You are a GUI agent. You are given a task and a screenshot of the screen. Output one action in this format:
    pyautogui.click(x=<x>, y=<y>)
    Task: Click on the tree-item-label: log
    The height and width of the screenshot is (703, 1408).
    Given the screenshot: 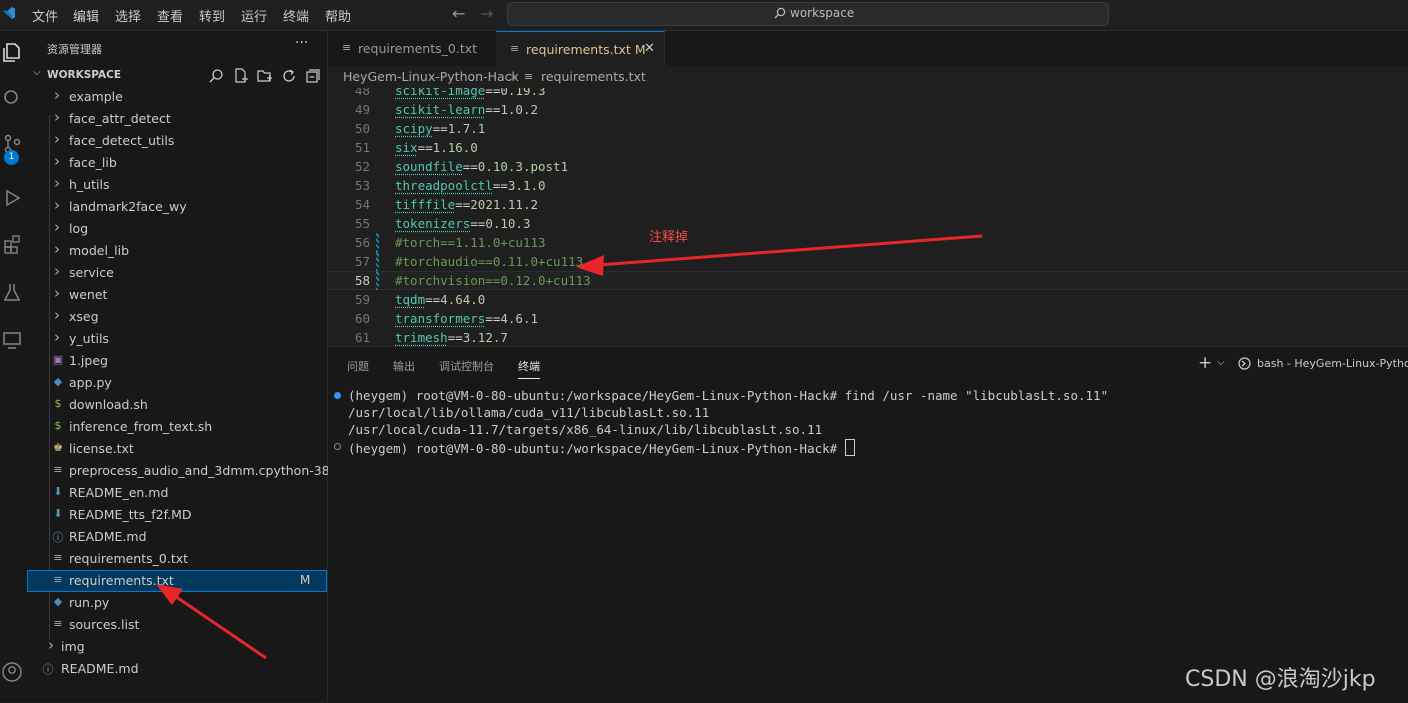 What is the action you would take?
    pyautogui.click(x=79, y=228)
    